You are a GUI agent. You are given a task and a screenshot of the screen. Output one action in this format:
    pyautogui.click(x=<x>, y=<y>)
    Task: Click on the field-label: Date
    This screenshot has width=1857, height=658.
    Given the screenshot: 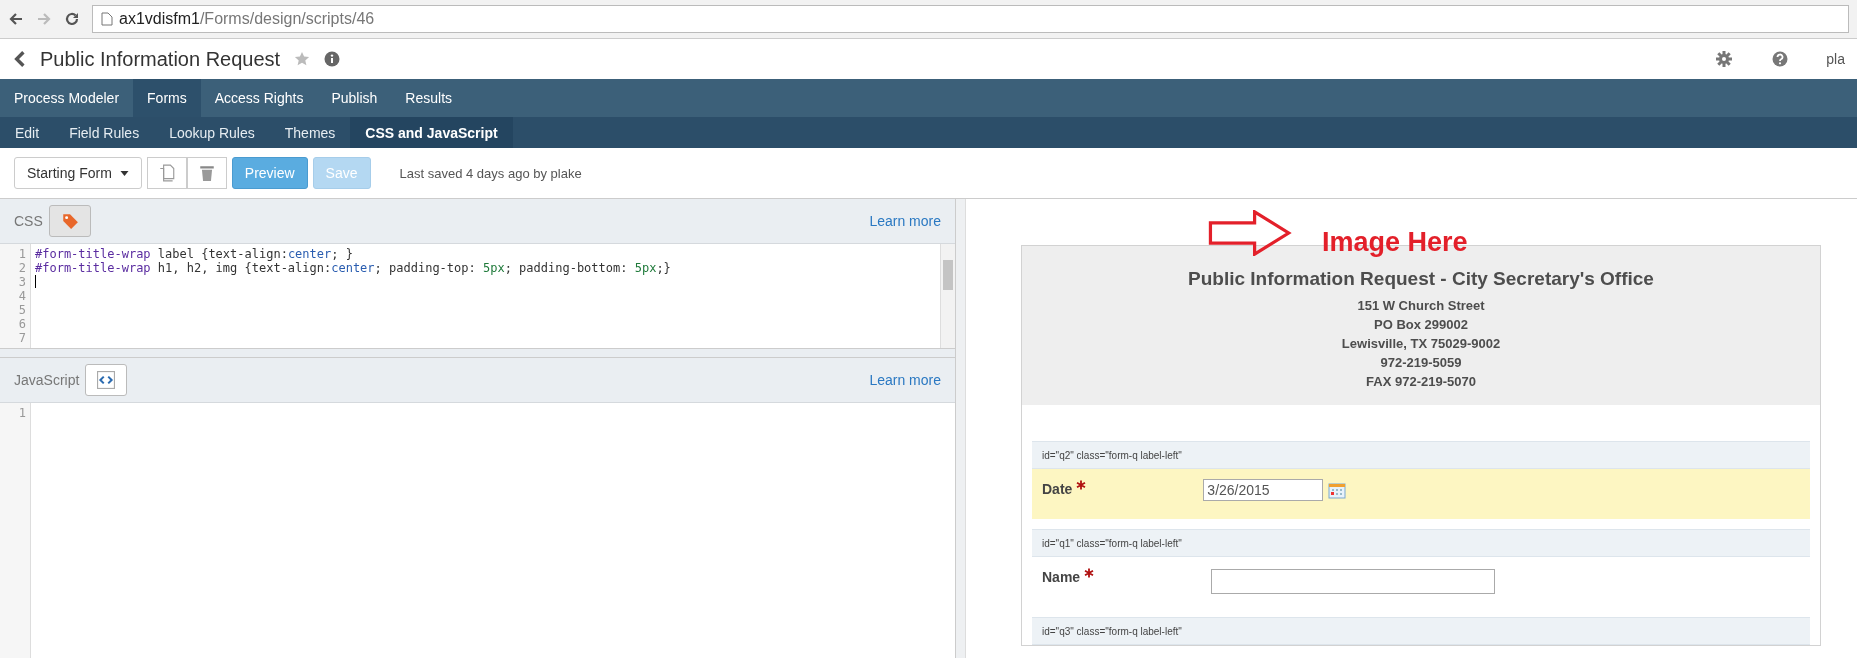 What is the action you would take?
    pyautogui.click(x=1057, y=489)
    